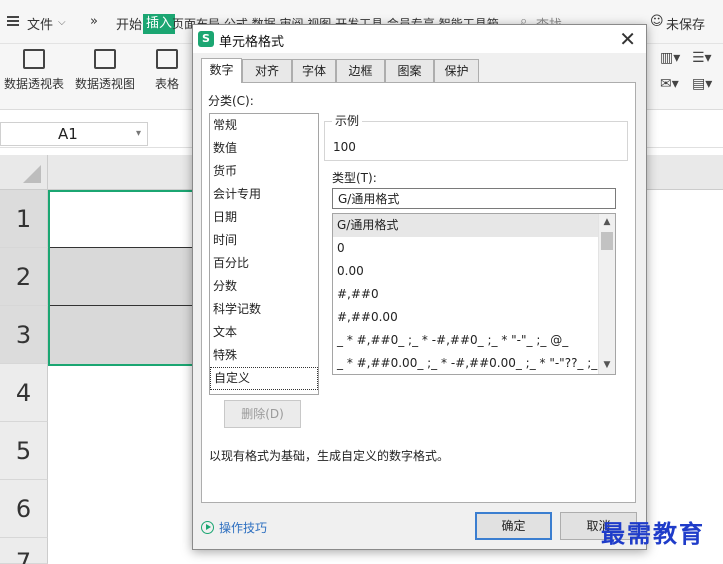  Describe the element at coordinates (607, 241) in the screenshot. I see `scrollbar-thumb` at that location.